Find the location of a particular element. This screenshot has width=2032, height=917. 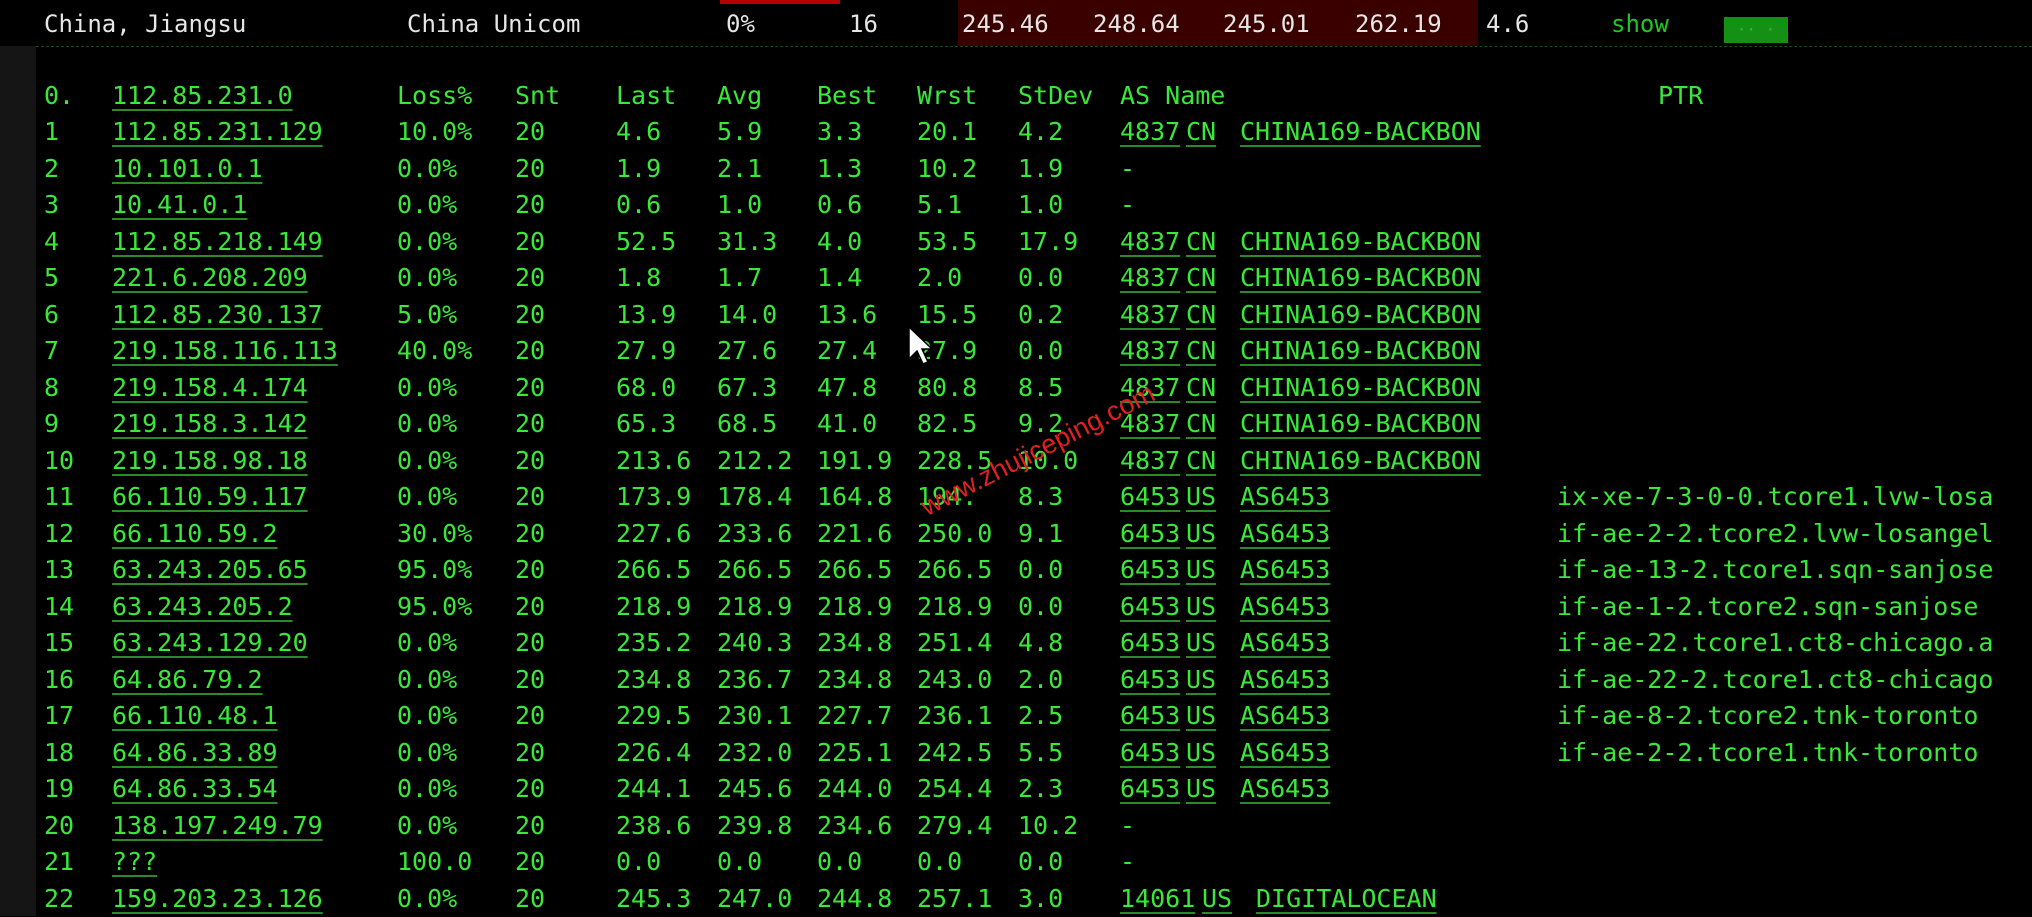

hop-host: 219.158.98.18 is located at coordinates (210, 461).